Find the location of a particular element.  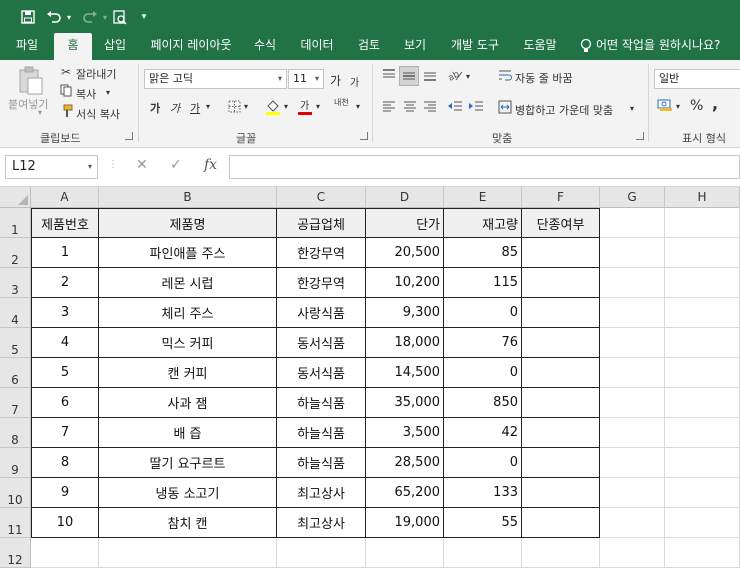

font-name-dropdown: 맑은 고딕 ▾ is located at coordinates (215, 79).